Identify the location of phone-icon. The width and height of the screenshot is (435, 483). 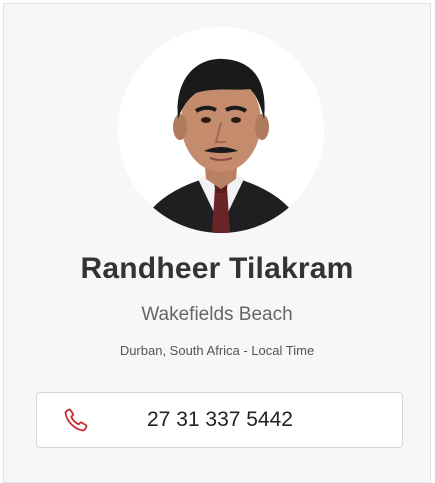
(76, 420).